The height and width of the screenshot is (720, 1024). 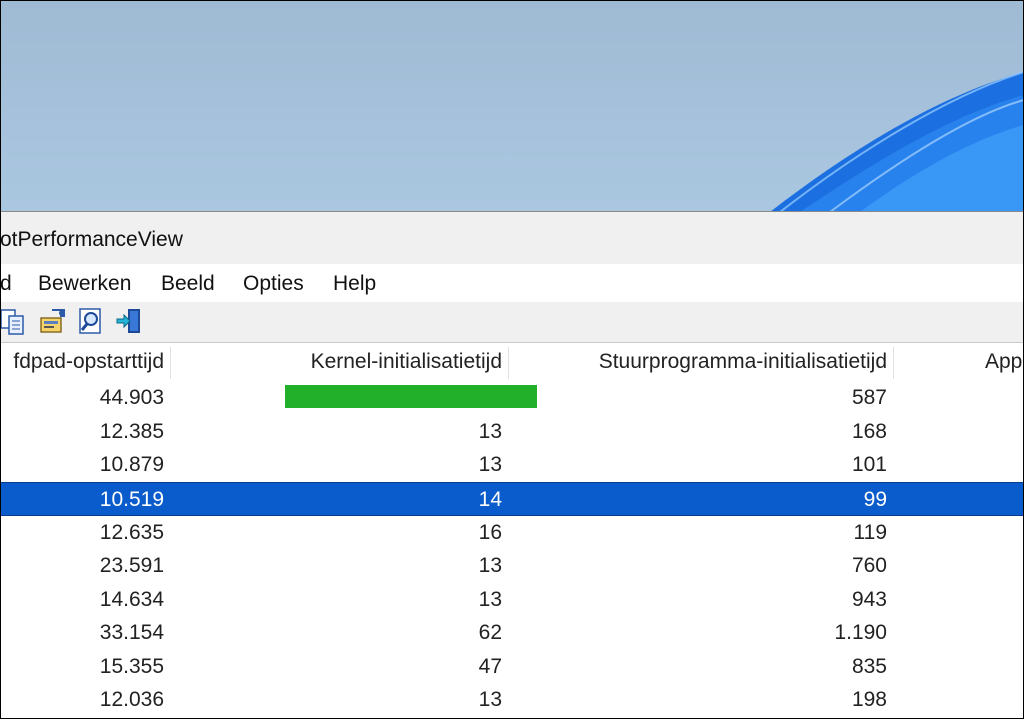 I want to click on cell-driver-init: 168, so click(x=869, y=431).